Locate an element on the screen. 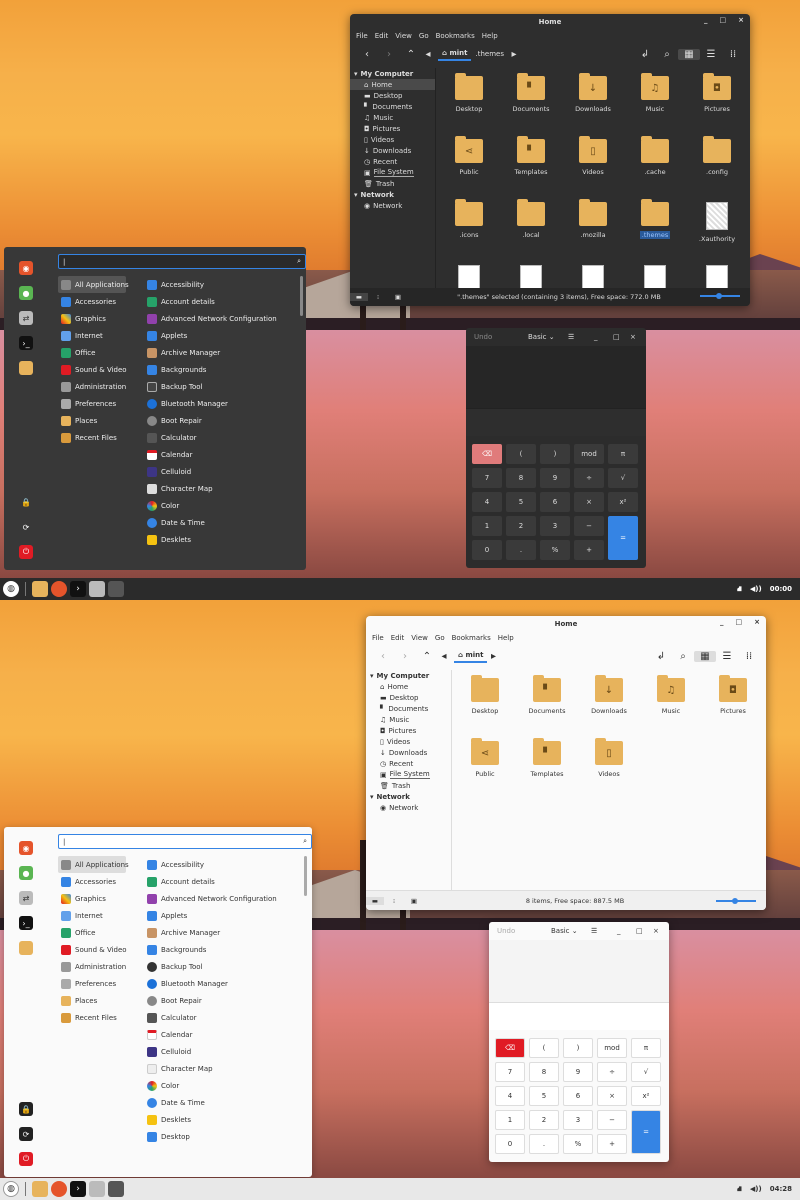 The image size is (800, 1200). search-icon: ⌕ is located at coordinates (667, 54).